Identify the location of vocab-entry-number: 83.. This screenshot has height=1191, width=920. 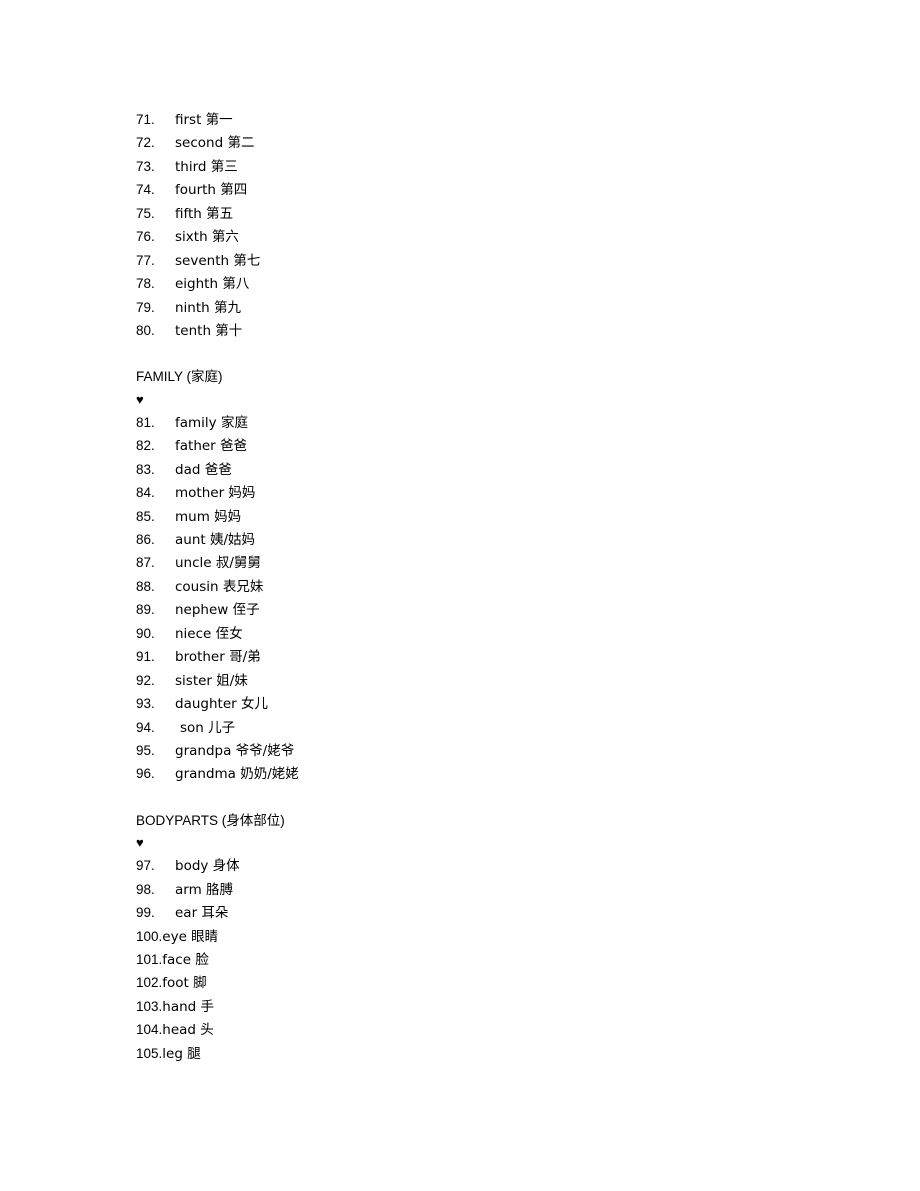
(145, 469).